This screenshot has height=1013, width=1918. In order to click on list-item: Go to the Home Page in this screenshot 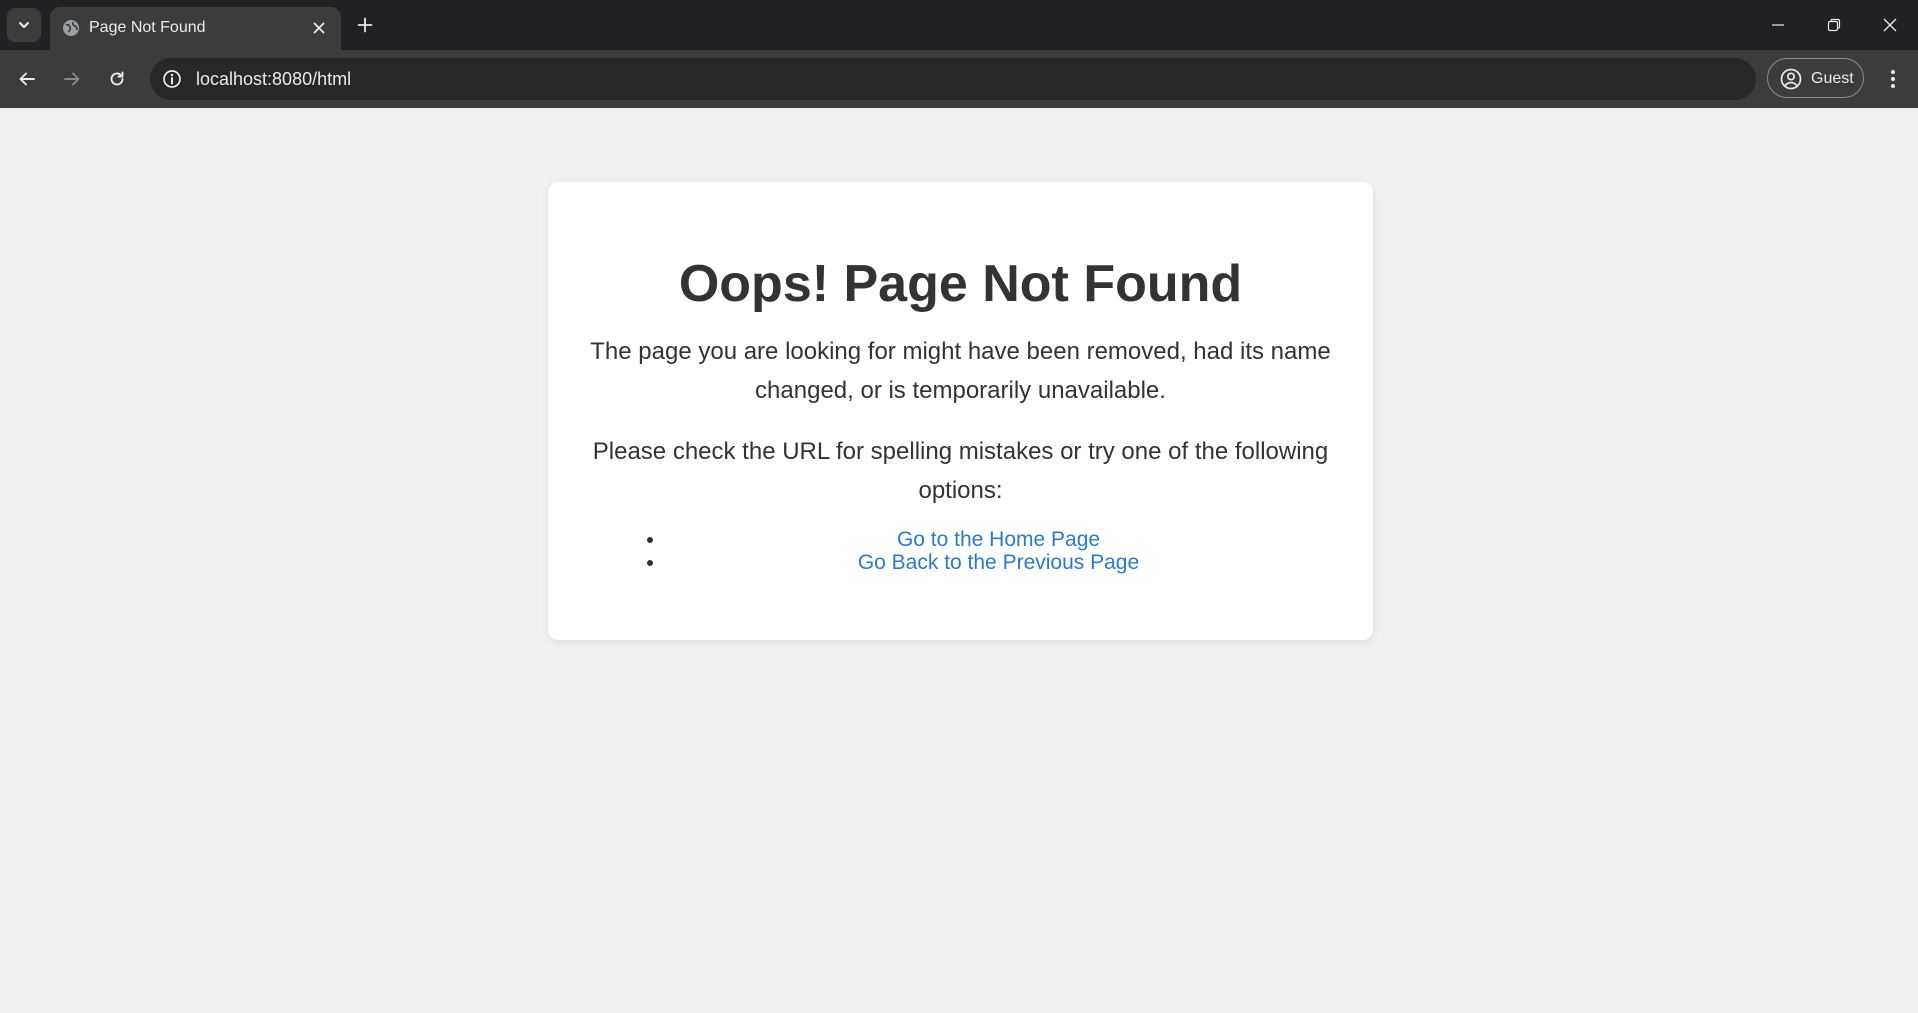, I will do `click(998, 539)`.